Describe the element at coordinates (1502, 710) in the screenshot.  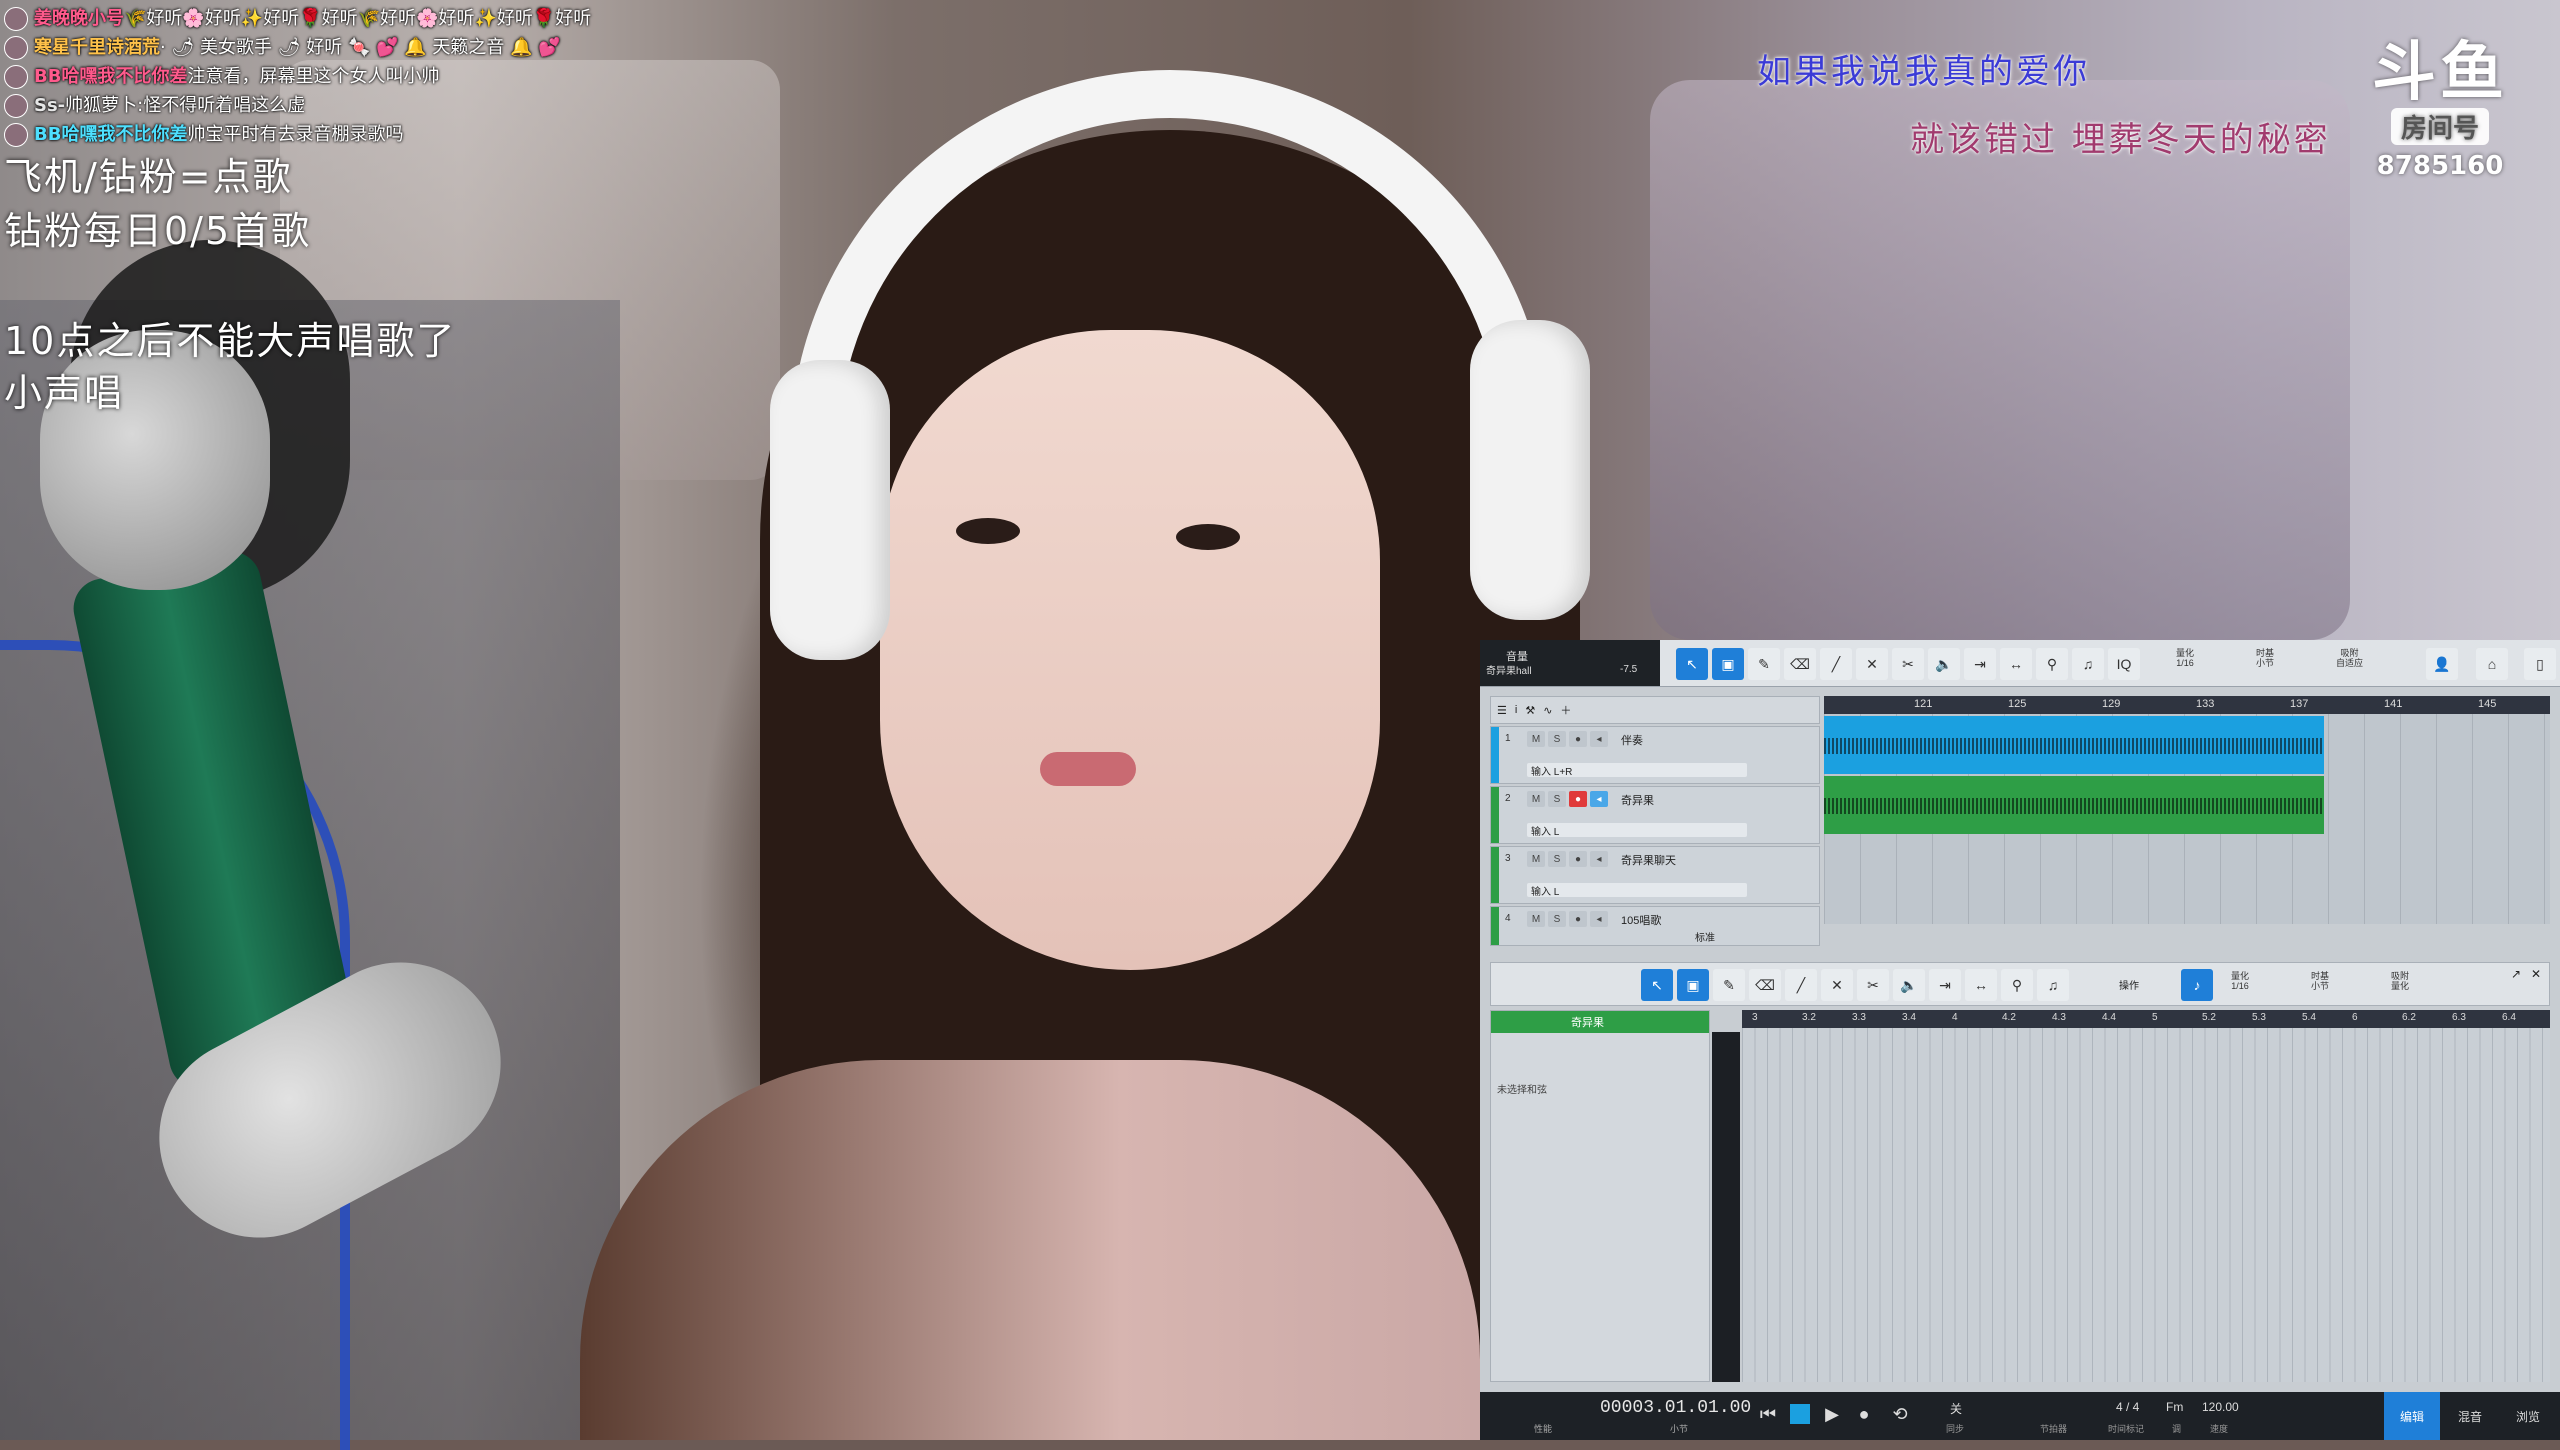
I see `menu-icon: ☰` at that location.